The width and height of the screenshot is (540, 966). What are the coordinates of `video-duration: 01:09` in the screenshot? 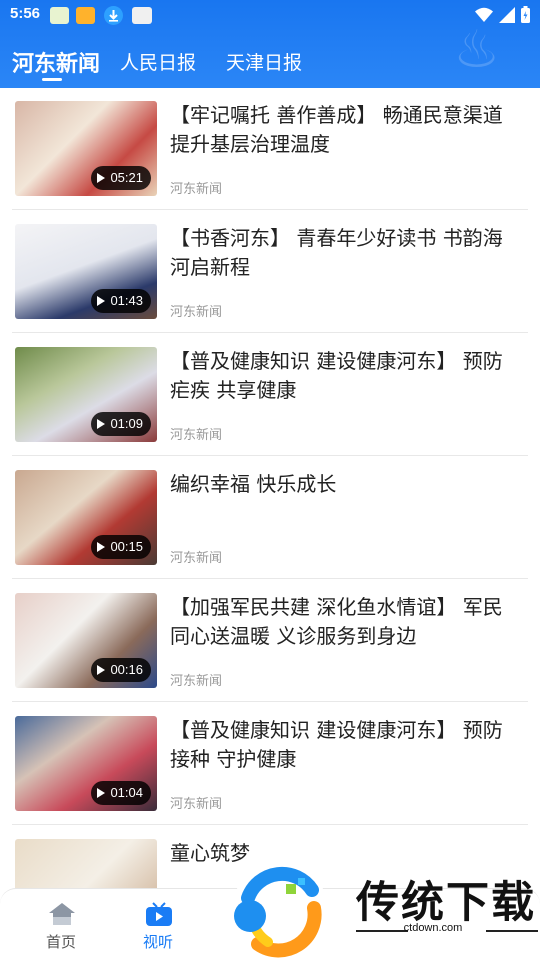 It's located at (121, 424).